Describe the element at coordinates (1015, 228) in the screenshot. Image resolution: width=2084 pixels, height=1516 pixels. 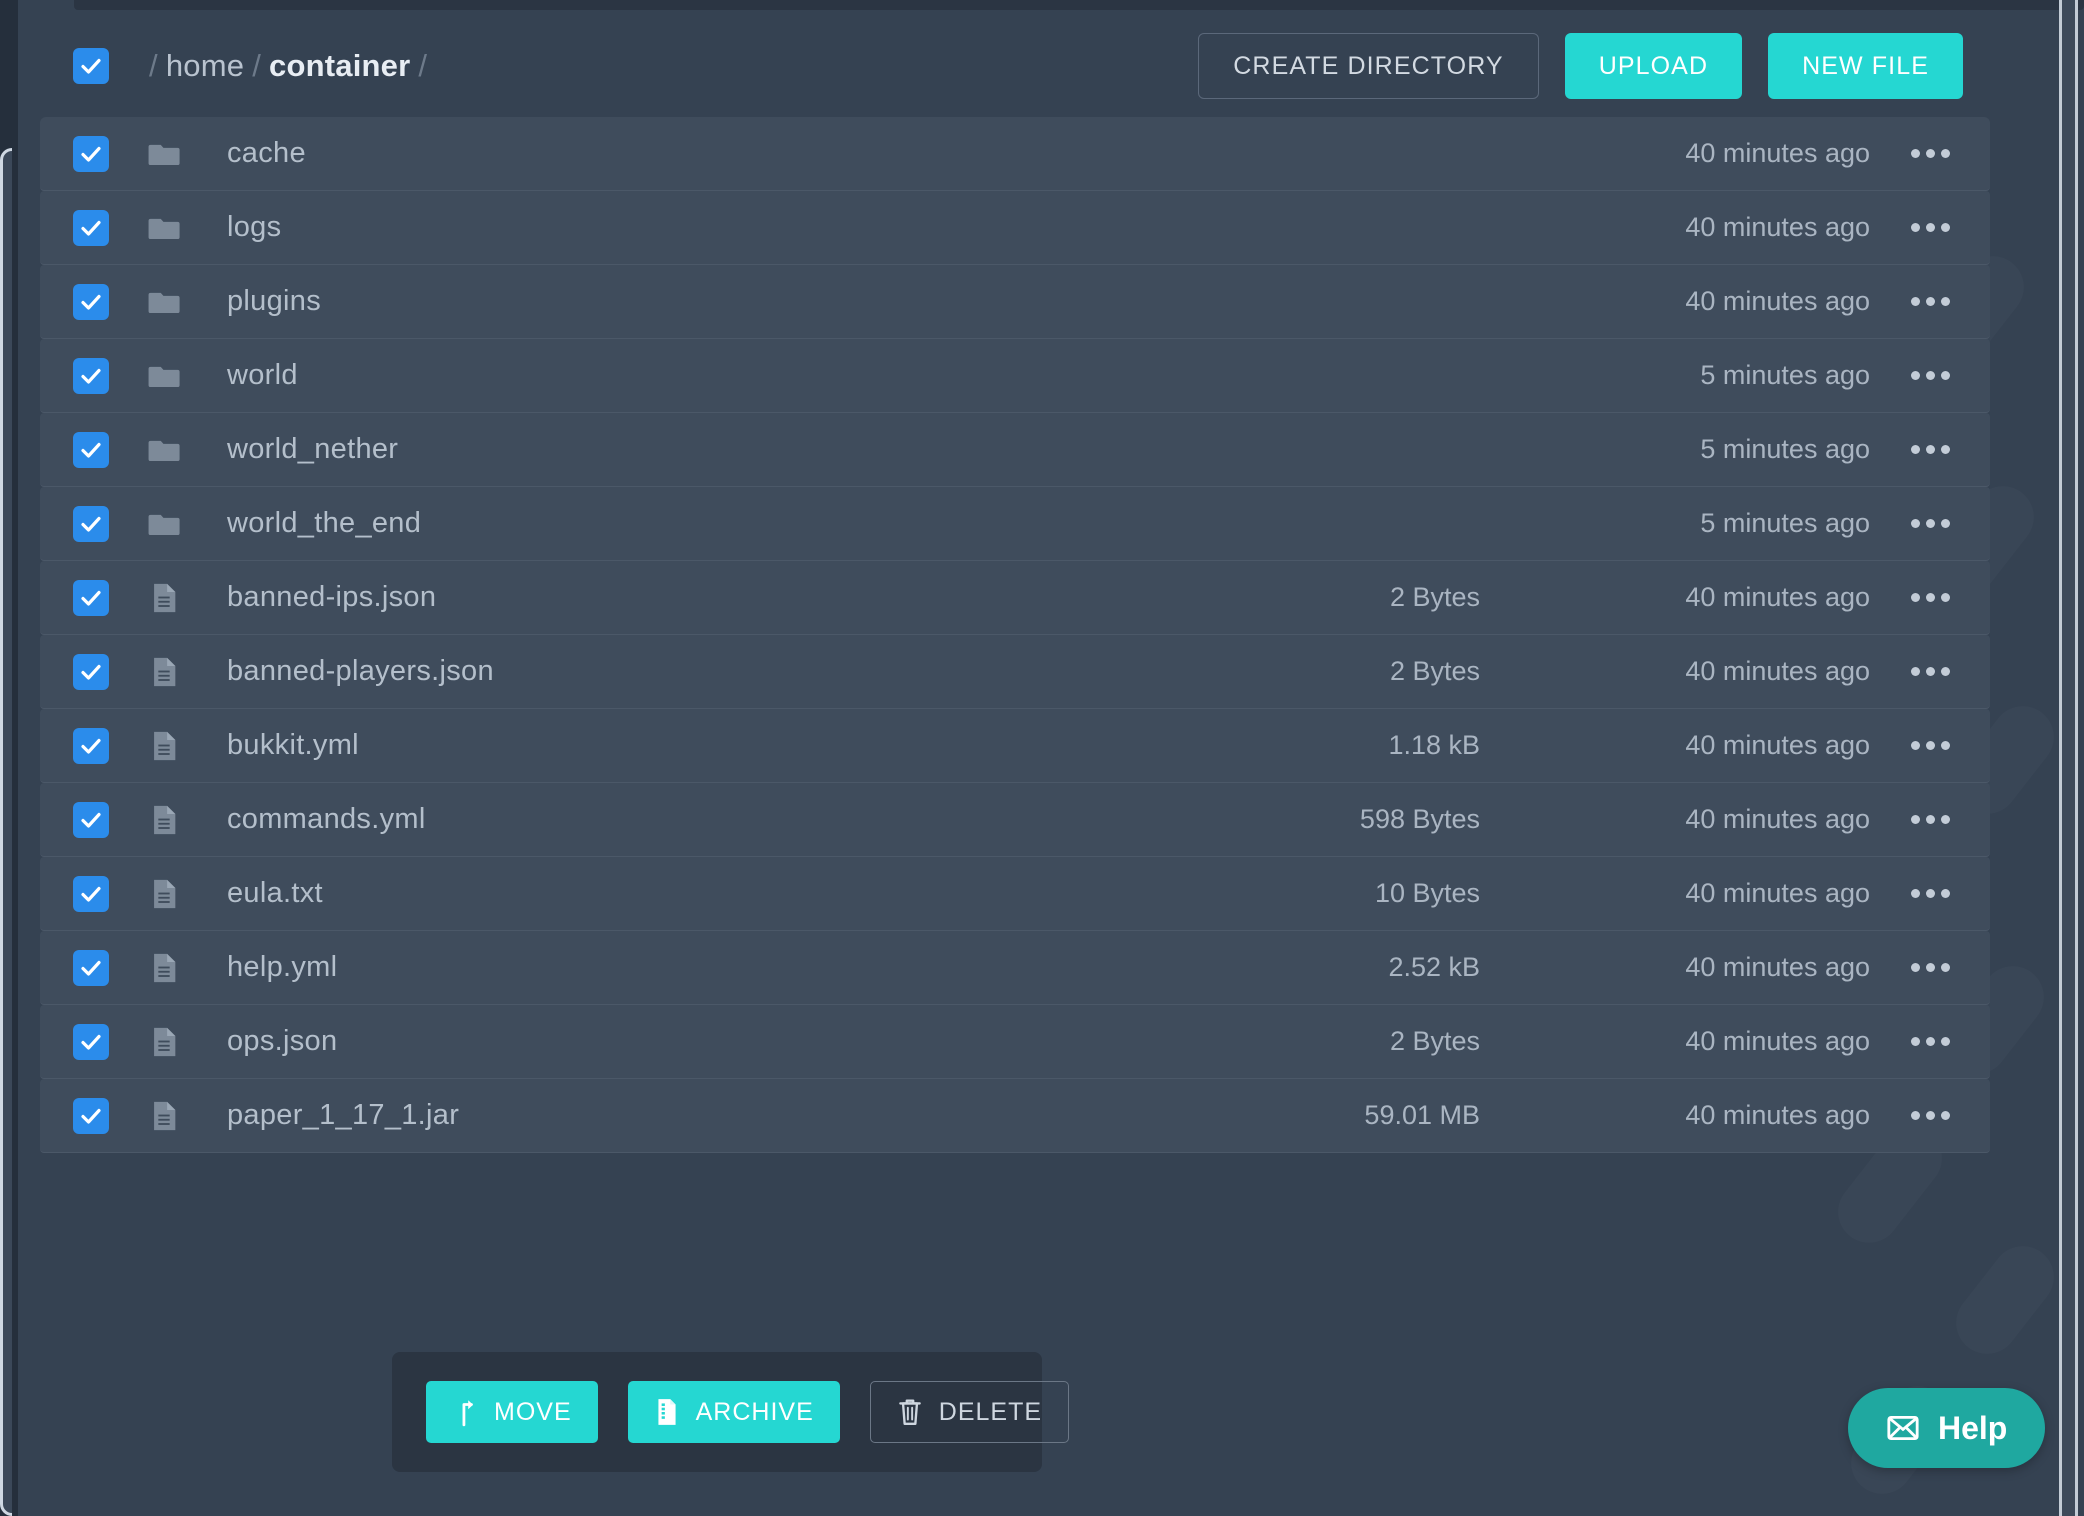
I see `table-row: logs 40 minutes ago` at that location.